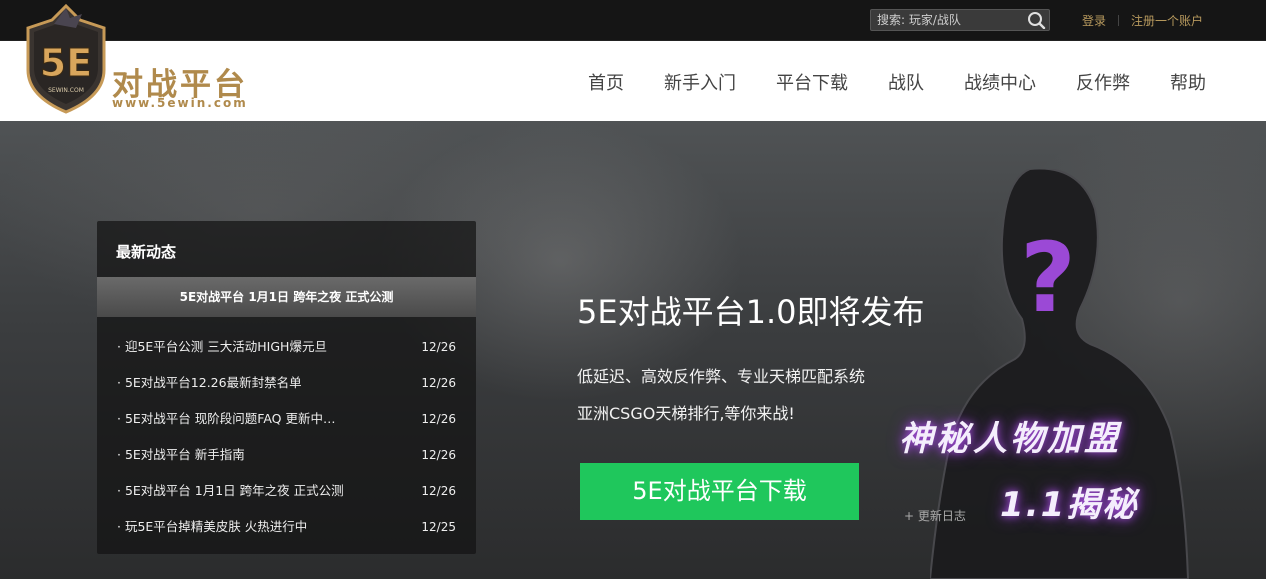 This screenshot has width=1266, height=579. Describe the element at coordinates (721, 376) in the screenshot. I see `hero-description-line1: 低延迟、高效反作弊、专业天梯匹配系统` at that location.